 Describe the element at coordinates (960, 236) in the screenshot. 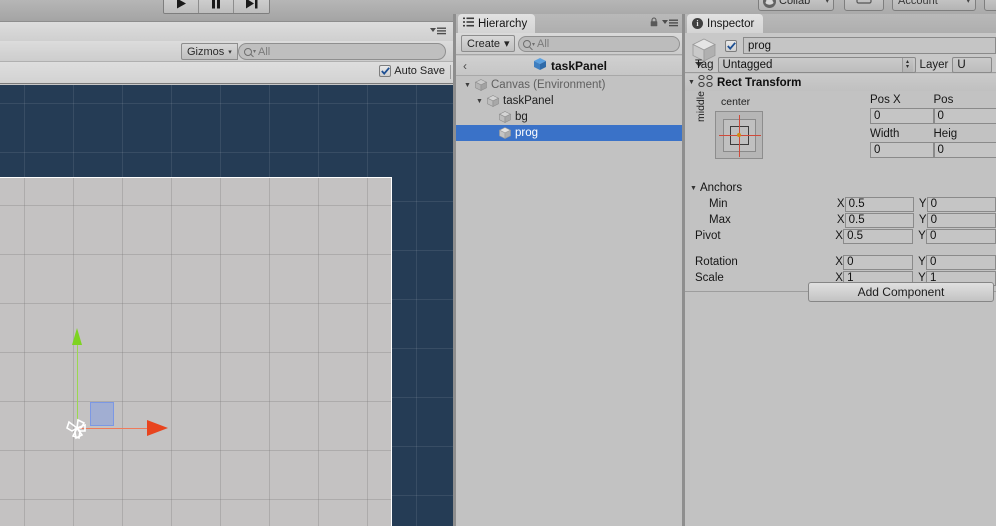

I see `pivot-y-input: 0` at that location.